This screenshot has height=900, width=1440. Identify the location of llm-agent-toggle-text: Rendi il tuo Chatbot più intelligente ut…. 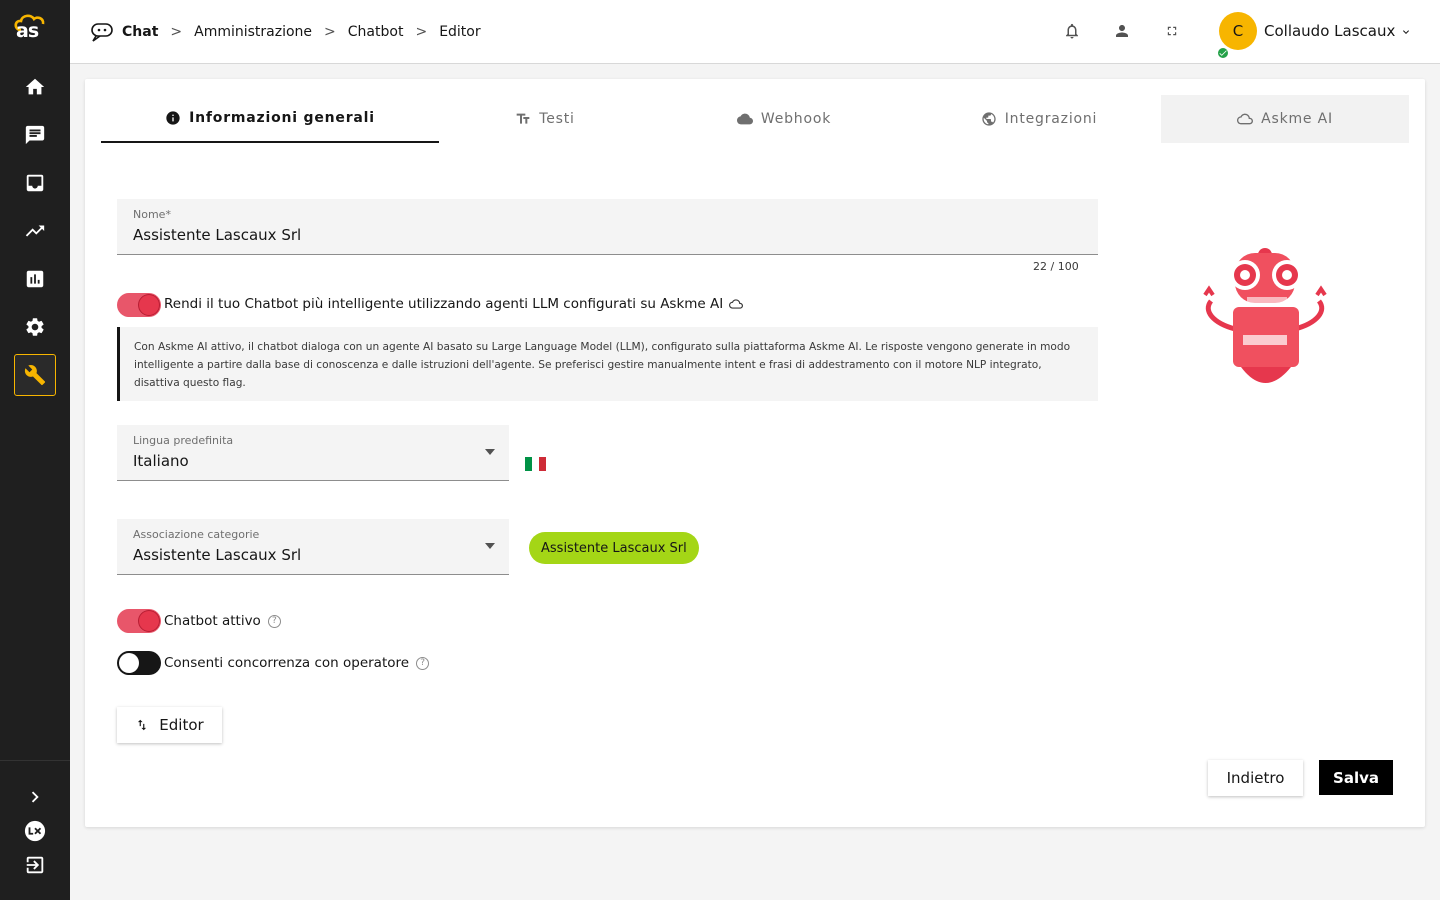
(444, 304).